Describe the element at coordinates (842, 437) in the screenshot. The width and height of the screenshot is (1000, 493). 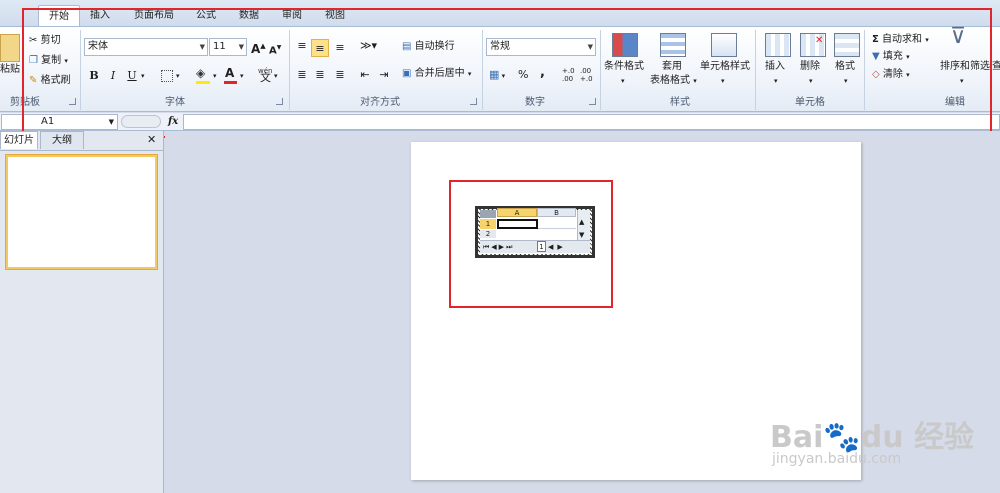
I see `paw-icon: 🐾` at that location.